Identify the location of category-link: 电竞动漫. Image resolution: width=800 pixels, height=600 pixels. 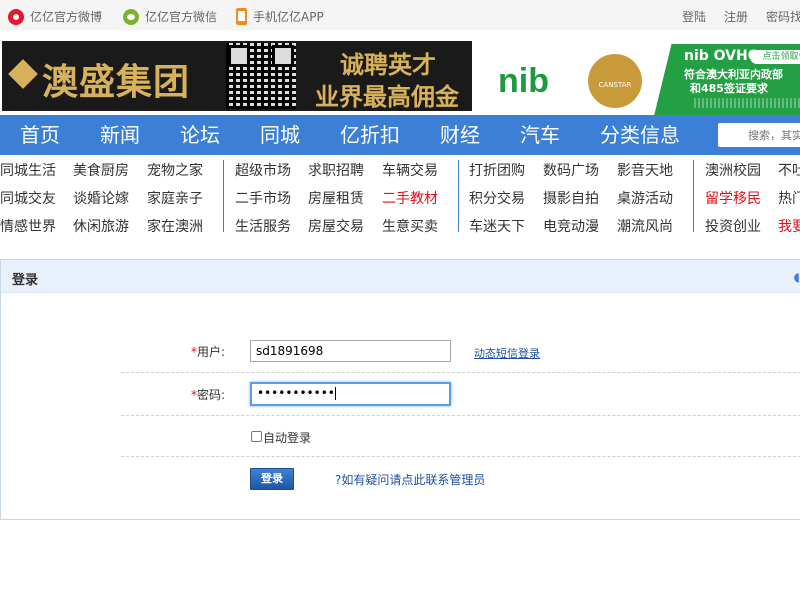
(571, 226).